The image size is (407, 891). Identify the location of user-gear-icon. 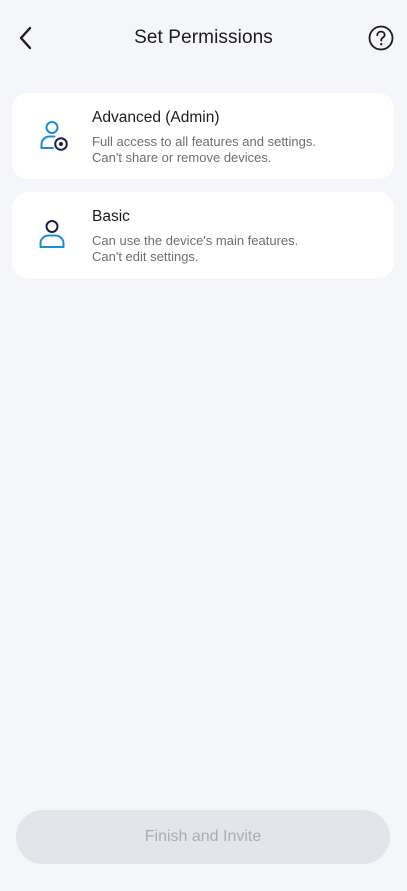
(54, 136).